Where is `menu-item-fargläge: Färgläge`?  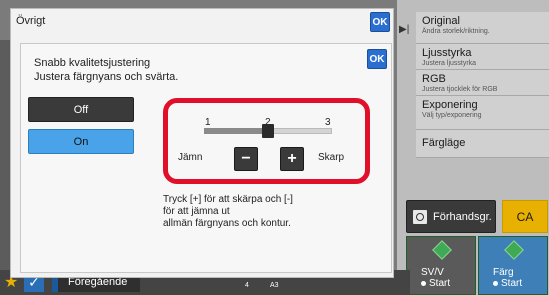
menu-item-fargläge: Färgläge is located at coordinates (482, 144).